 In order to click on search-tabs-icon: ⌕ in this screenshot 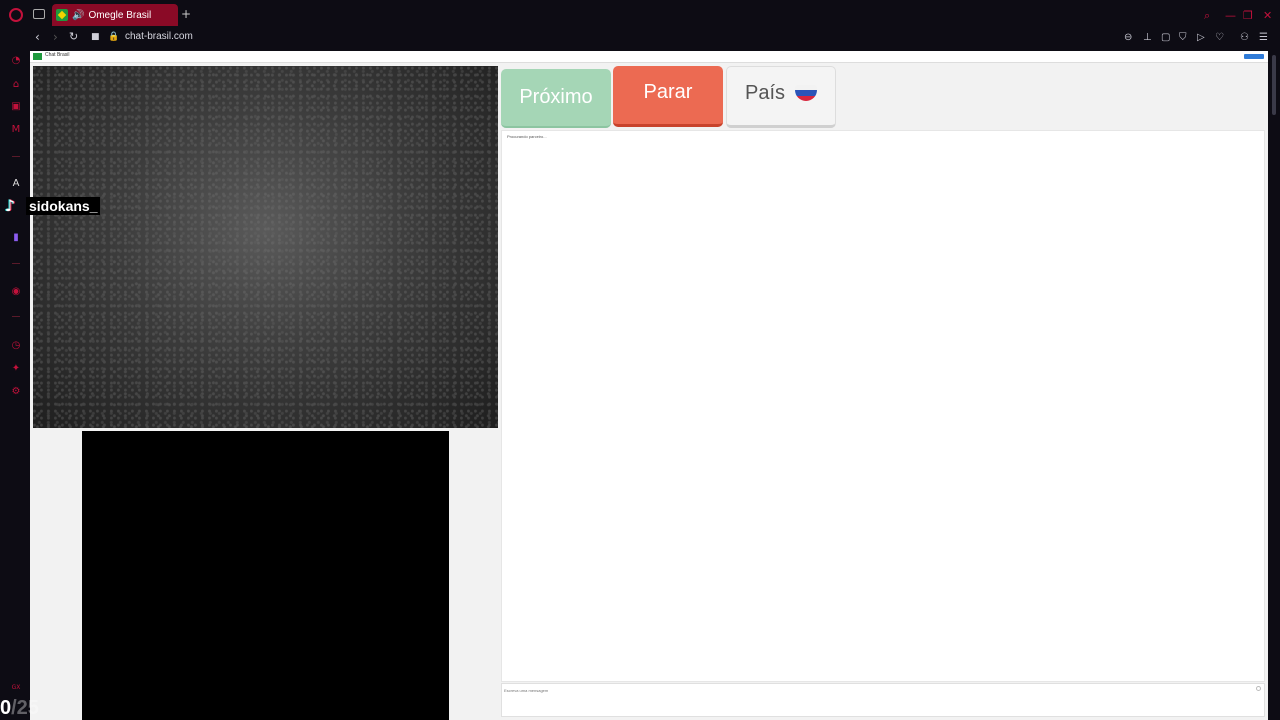, I will do `click(1207, 16)`.